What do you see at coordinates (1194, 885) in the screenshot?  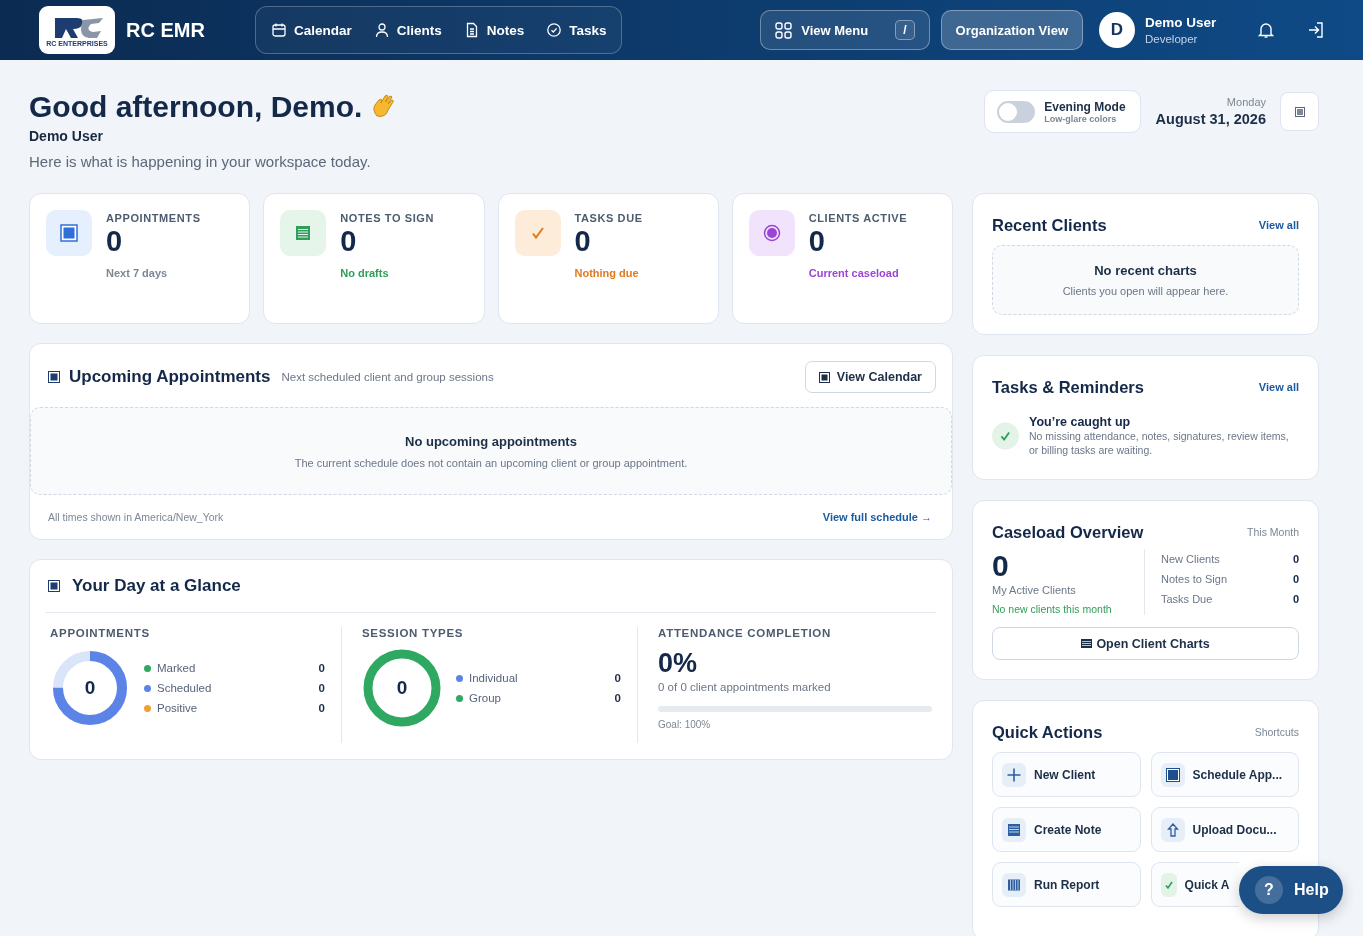 I see `quick-action-button: Quick A` at bounding box center [1194, 885].